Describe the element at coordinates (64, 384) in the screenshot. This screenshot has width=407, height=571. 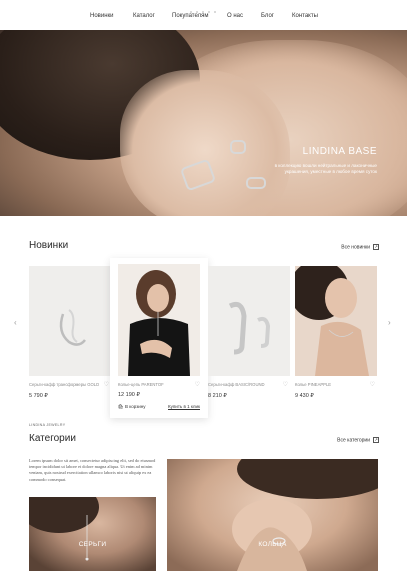
I see `product-name: Серьги-кафф трансформеры GOLD` at that location.